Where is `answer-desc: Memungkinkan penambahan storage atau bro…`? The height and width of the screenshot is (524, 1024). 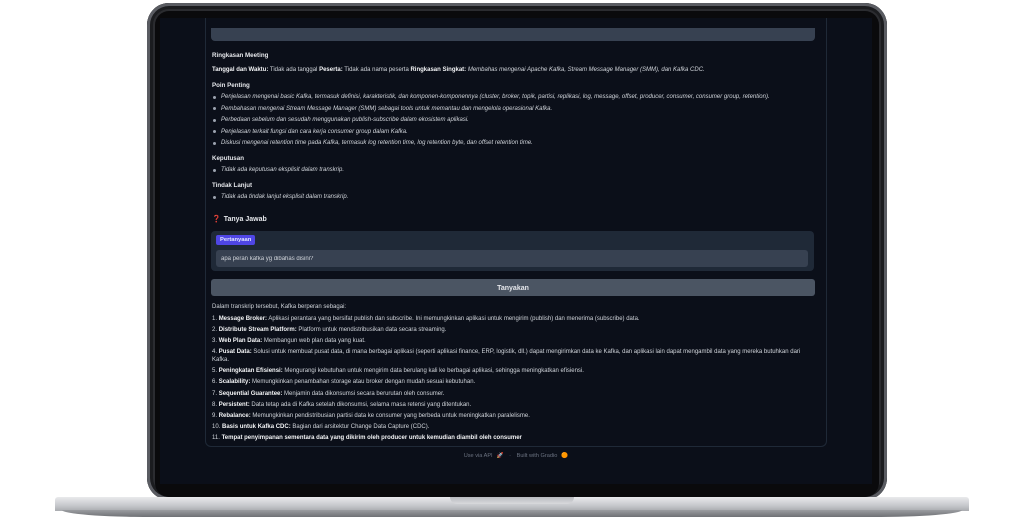 answer-desc: Memungkinkan penambahan storage atau bro… is located at coordinates (363, 382).